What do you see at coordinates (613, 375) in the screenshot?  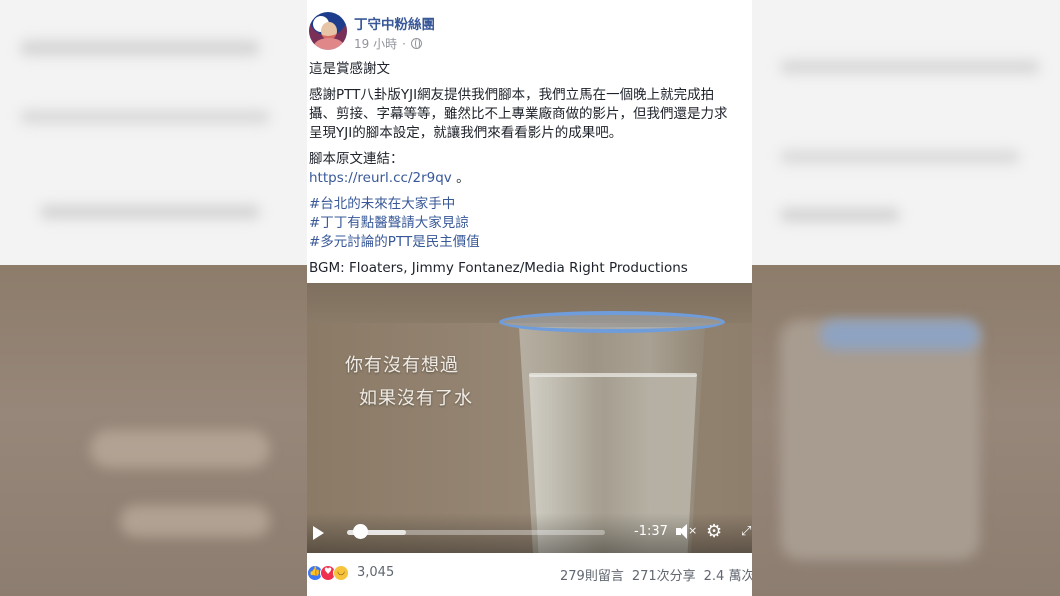 I see `cup-waterline` at bounding box center [613, 375].